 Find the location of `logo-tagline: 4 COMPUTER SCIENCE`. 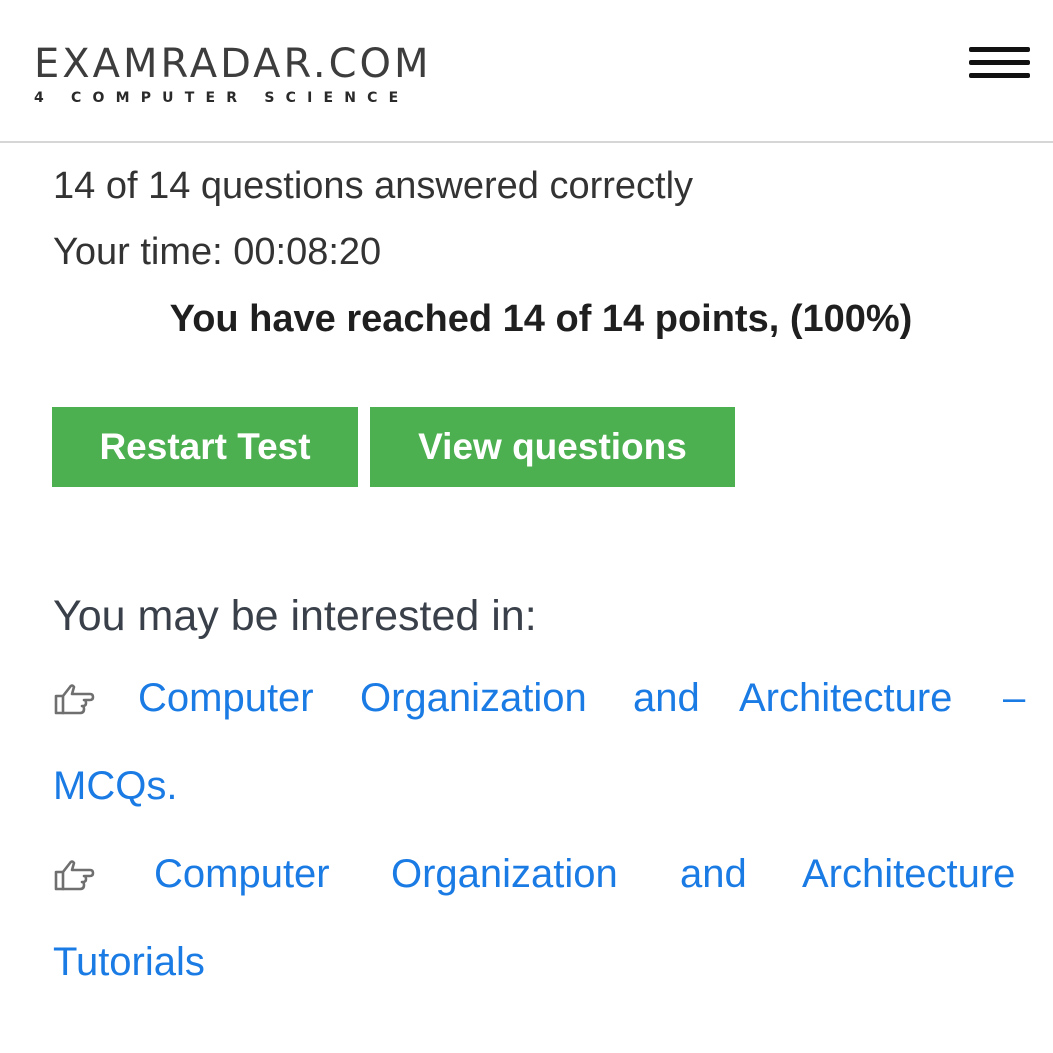

logo-tagline: 4 COMPUTER SCIENCE is located at coordinates (222, 98).